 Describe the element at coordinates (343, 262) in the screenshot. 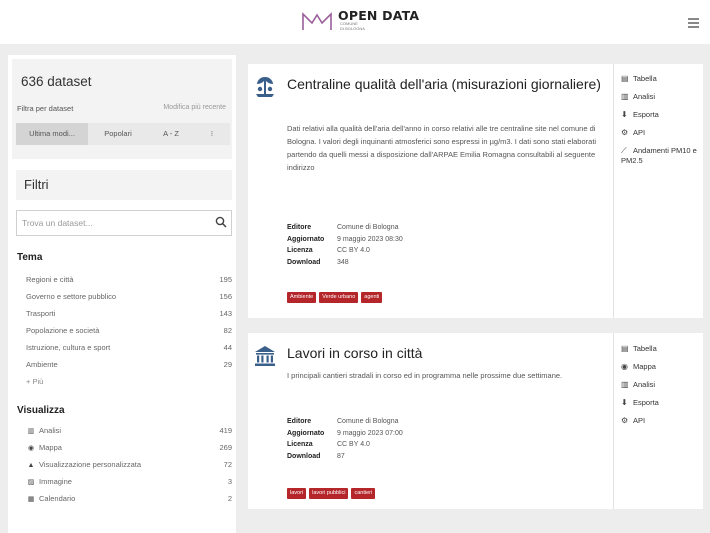

I see `meta-value: 348` at that location.